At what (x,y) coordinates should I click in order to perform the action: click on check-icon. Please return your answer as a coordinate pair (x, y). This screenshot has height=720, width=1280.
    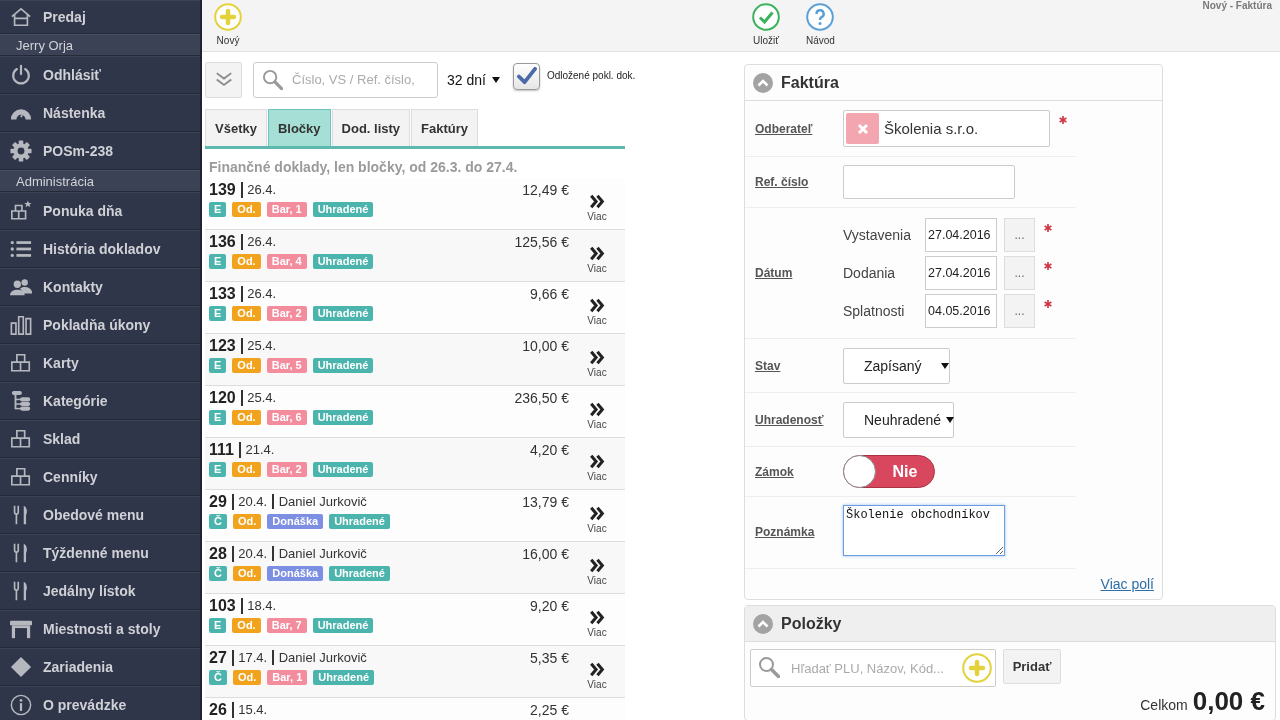
    Looking at the image, I should click on (766, 17).